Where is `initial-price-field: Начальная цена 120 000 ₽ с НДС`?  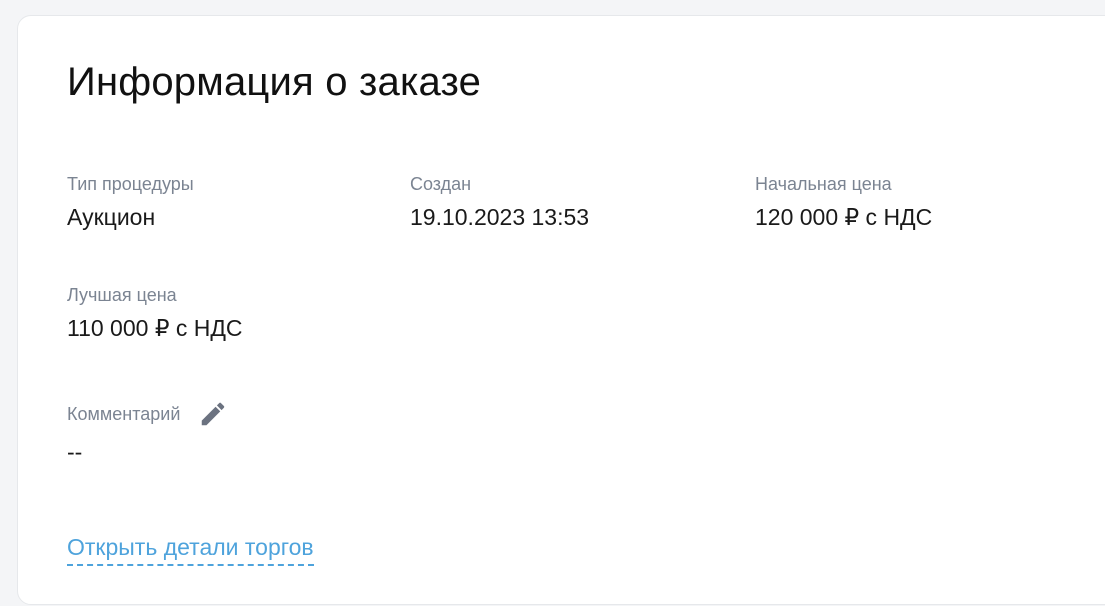
initial-price-field: Начальная цена 120 000 ₽ с НДС is located at coordinates (843, 202).